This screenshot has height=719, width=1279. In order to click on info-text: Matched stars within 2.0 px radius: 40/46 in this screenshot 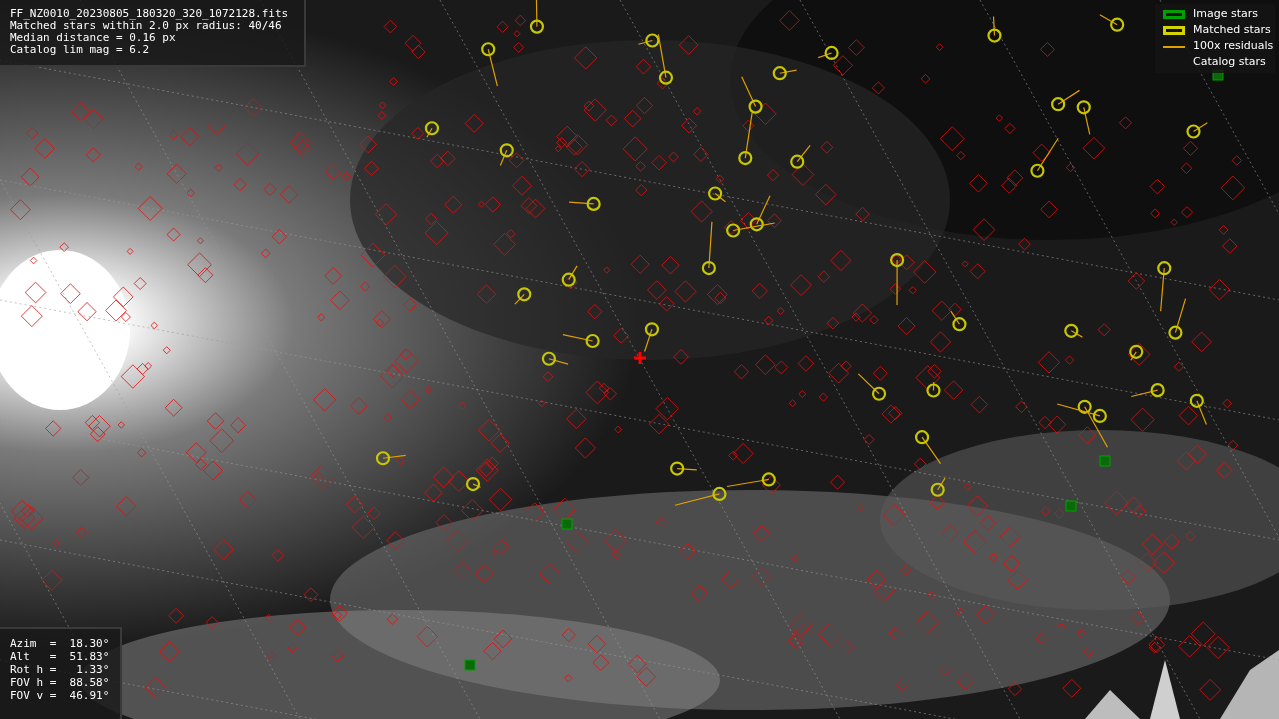, I will do `click(146, 26)`.